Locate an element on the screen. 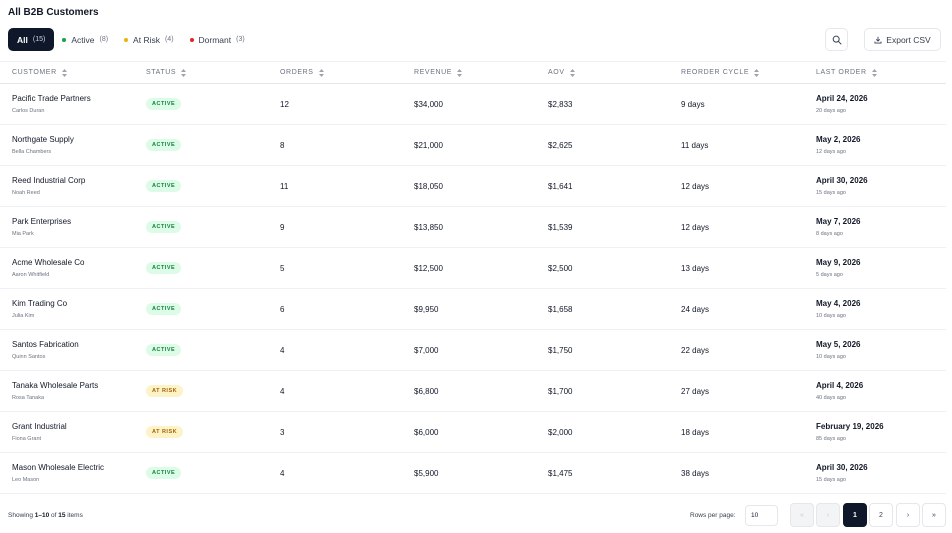  last-order-relative: 12 days ago is located at coordinates (831, 152).